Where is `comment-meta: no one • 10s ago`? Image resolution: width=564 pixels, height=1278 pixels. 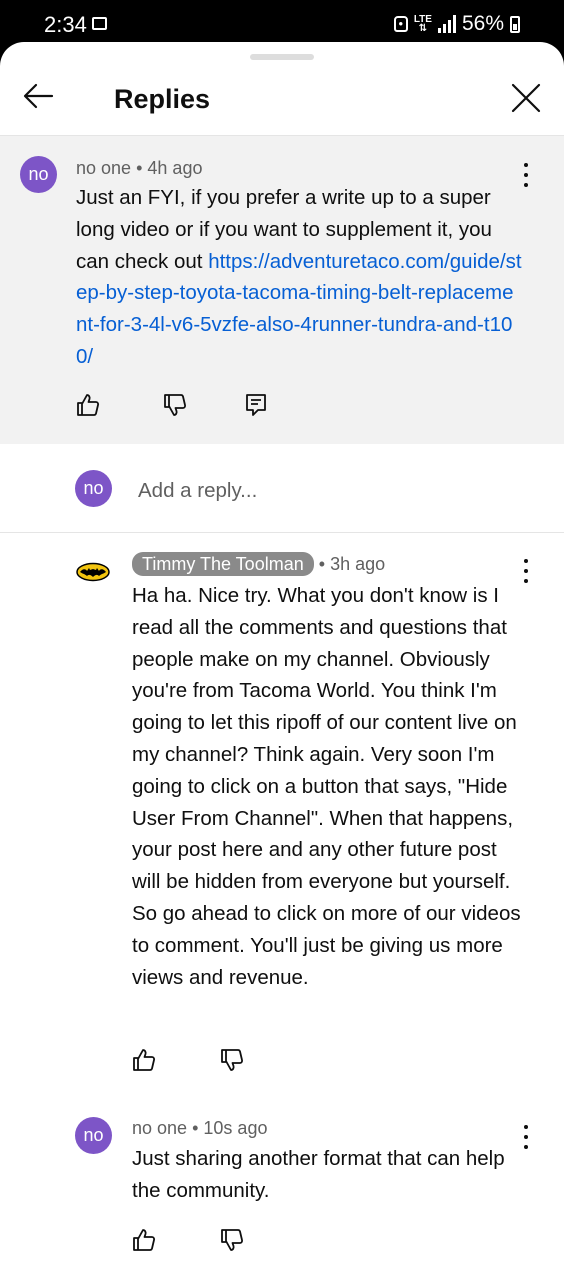 comment-meta: no one • 10s ago is located at coordinates (199, 1128).